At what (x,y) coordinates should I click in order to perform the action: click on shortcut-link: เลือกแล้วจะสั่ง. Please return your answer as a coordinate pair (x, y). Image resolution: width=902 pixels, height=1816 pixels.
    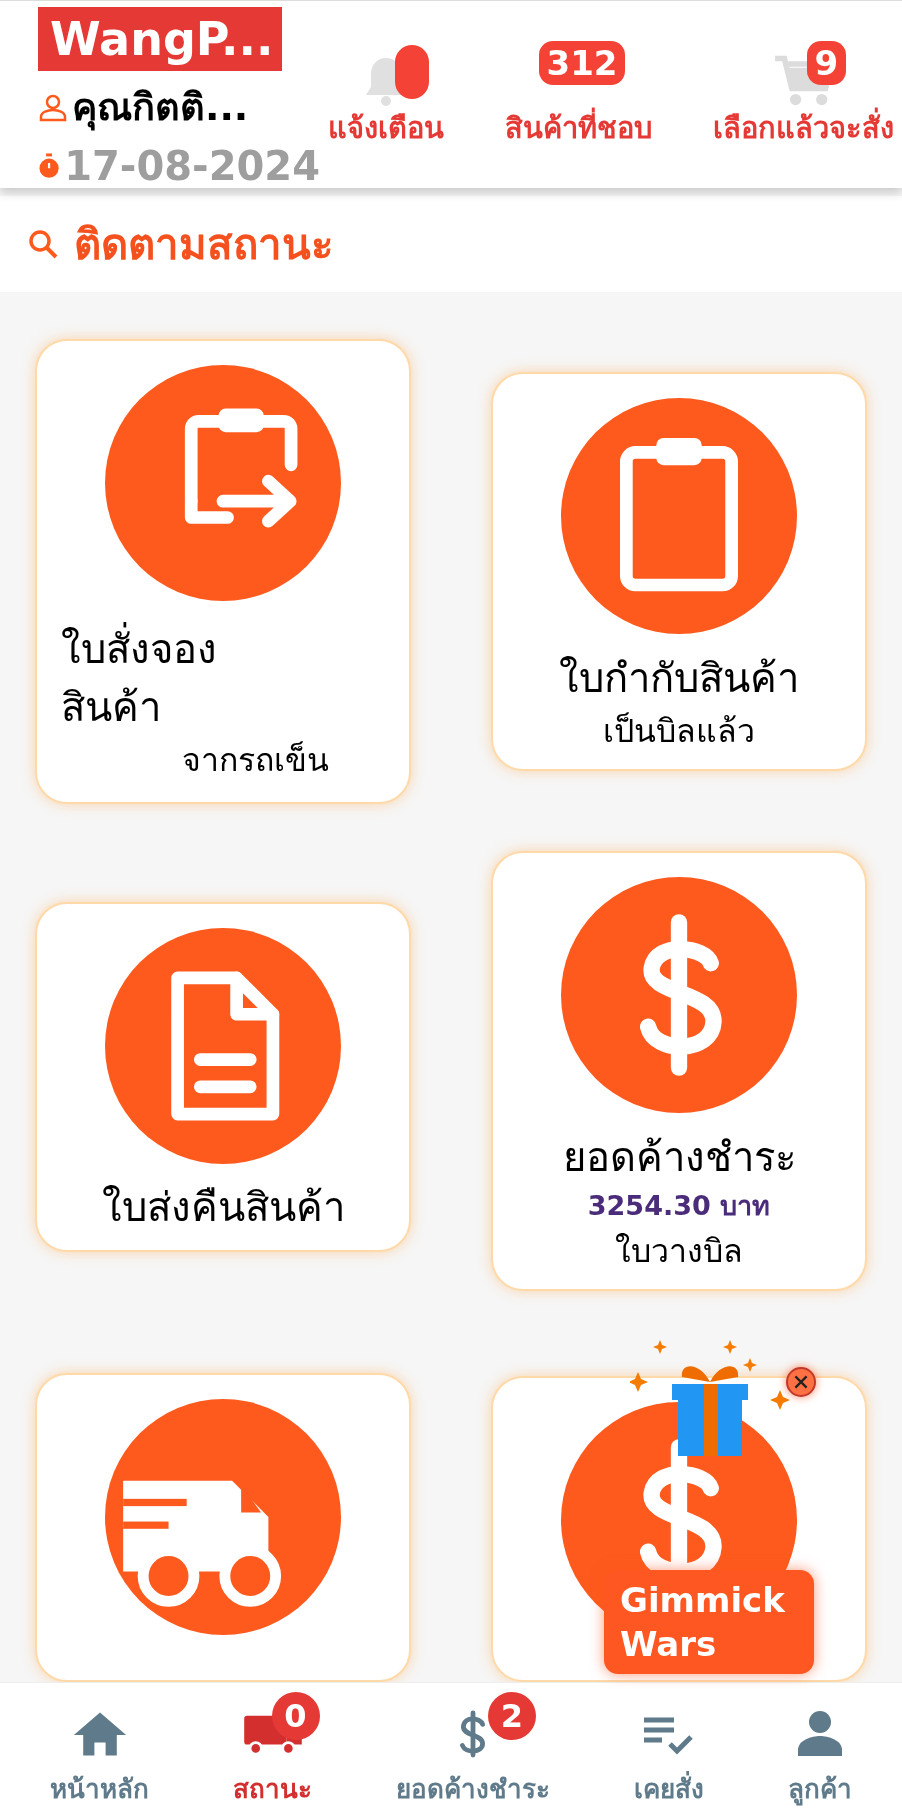
    Looking at the image, I should click on (803, 129).